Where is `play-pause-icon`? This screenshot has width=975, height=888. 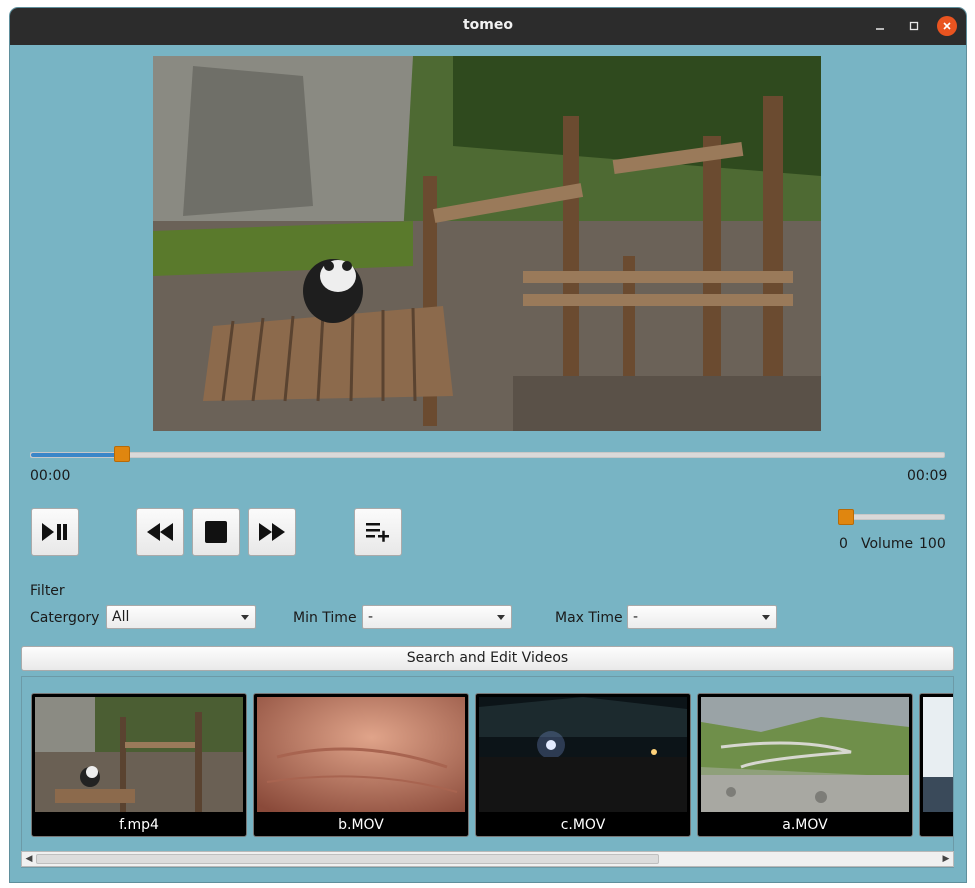 play-pause-icon is located at coordinates (54, 532).